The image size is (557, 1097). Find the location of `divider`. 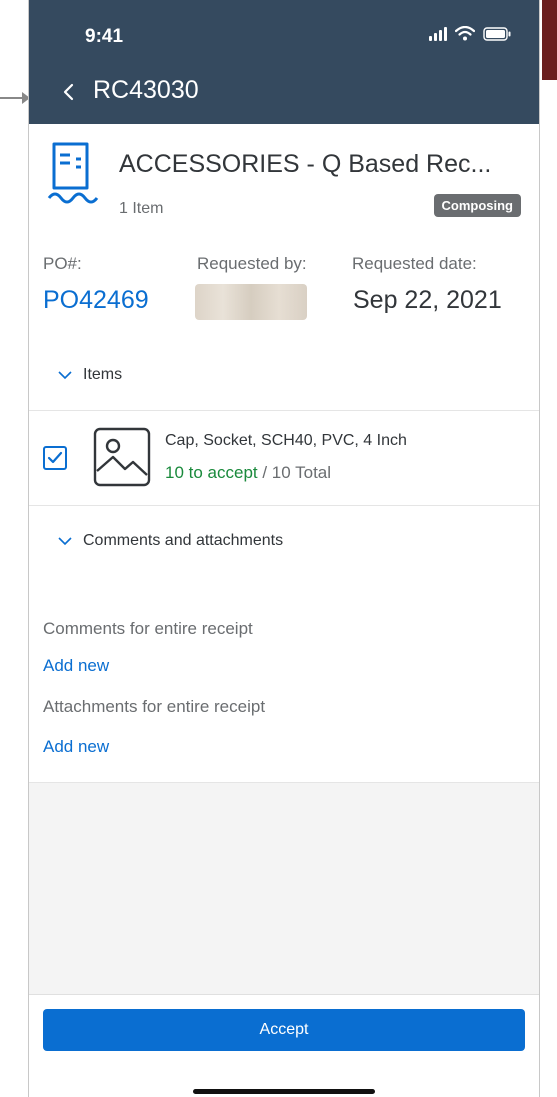

divider is located at coordinates (284, 505).